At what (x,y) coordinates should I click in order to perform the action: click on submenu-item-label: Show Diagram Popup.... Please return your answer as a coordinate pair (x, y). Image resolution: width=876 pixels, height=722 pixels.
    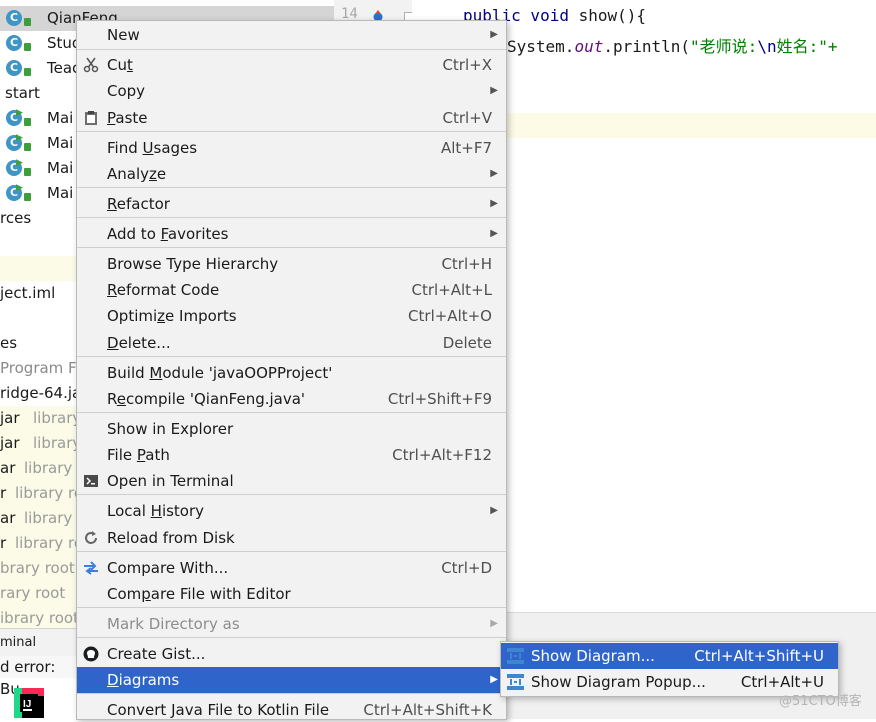
    Looking at the image, I should click on (618, 682).